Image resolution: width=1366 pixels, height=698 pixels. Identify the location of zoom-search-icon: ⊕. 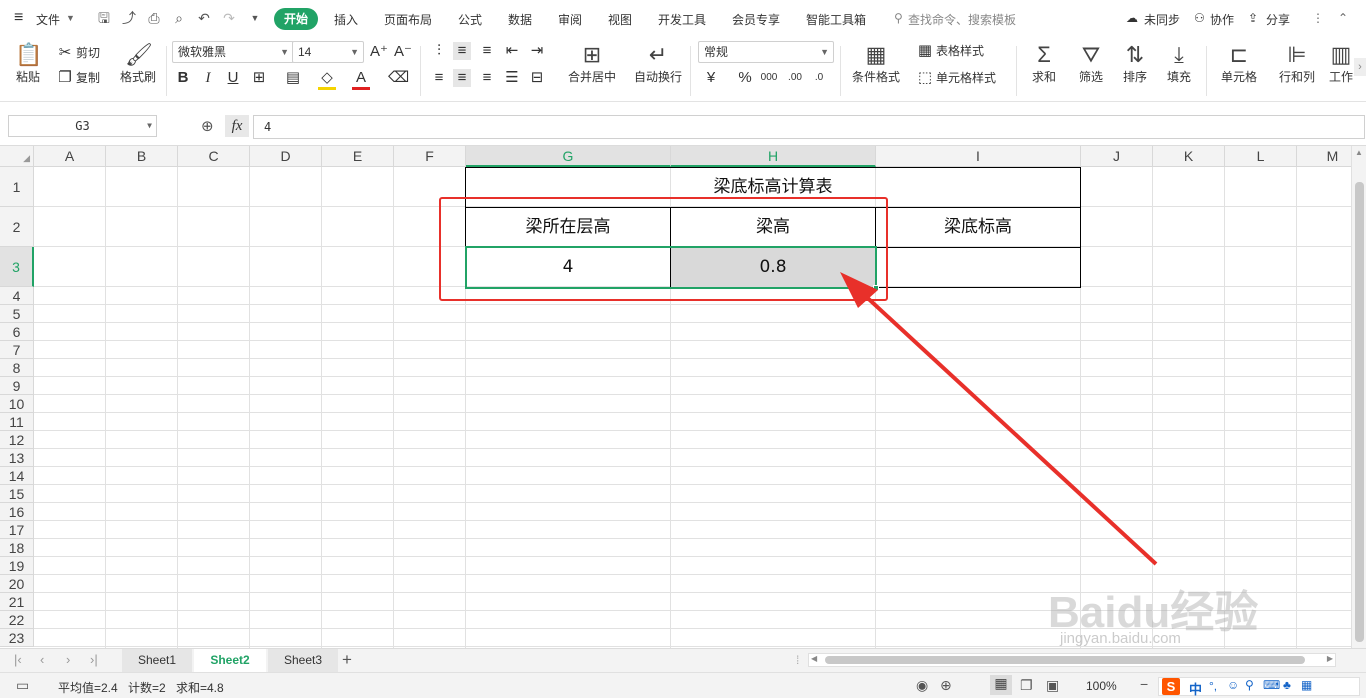
(207, 126).